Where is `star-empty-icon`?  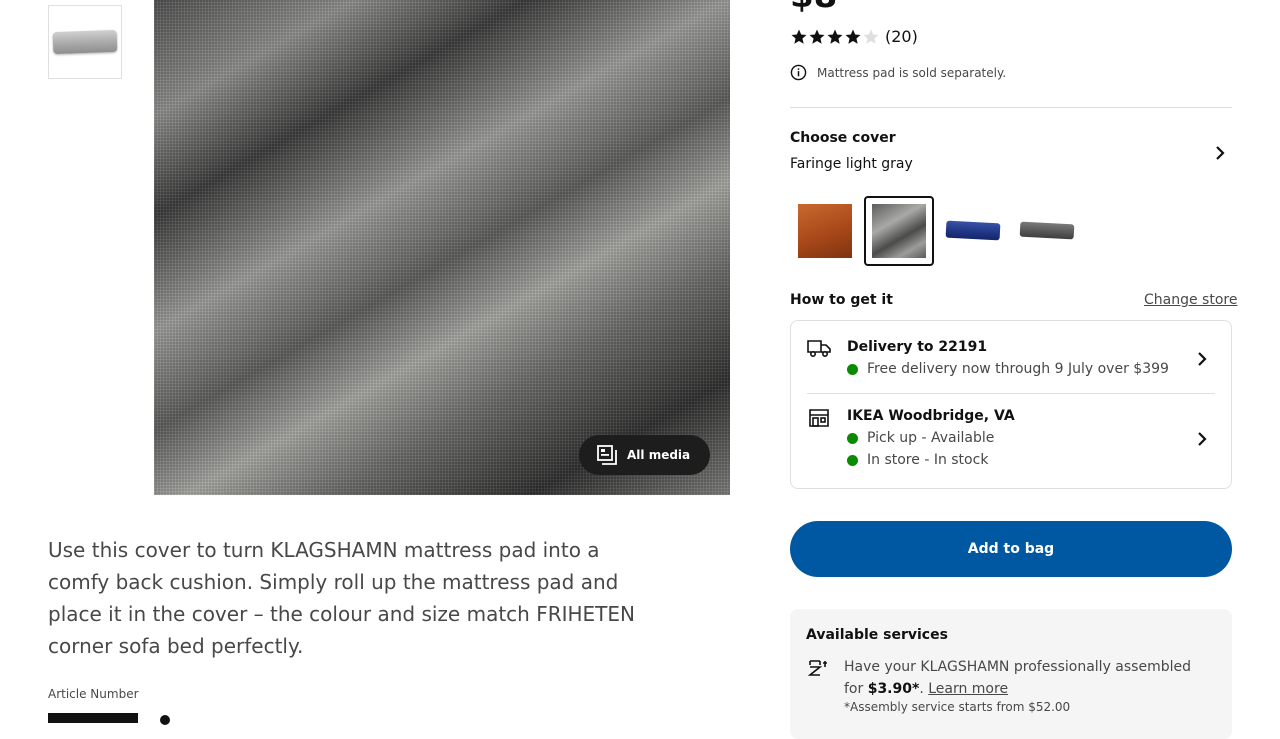
star-empty-icon is located at coordinates (871, 36).